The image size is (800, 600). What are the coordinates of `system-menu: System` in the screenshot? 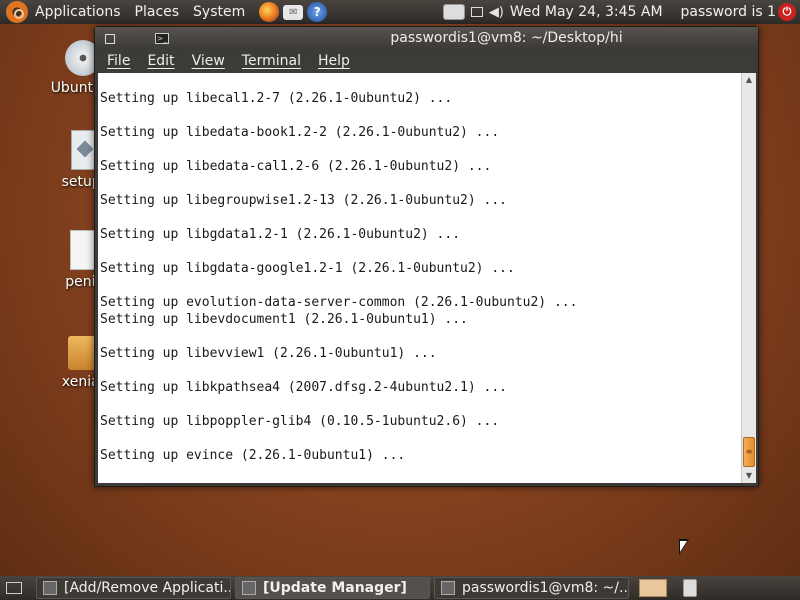 It's located at (219, 12).